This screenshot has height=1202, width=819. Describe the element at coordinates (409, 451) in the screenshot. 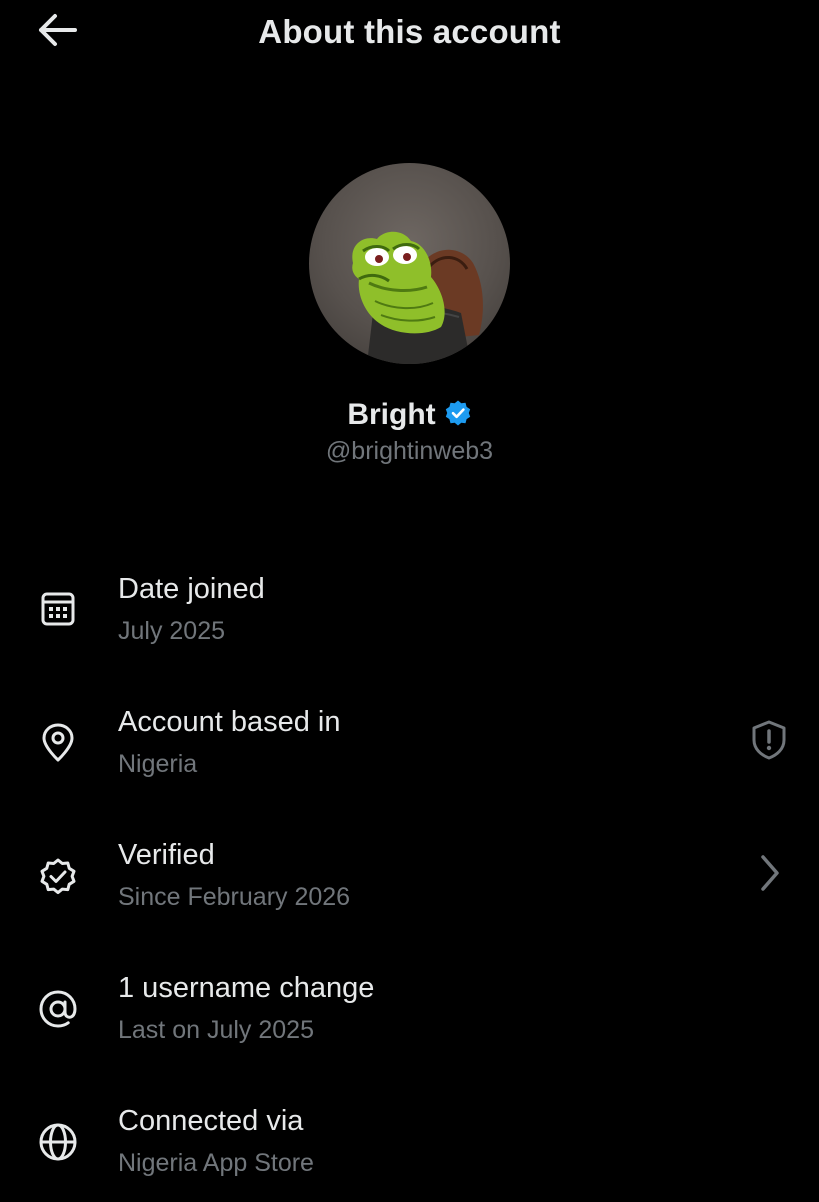

I see `user-handle: @brightinweb3` at that location.